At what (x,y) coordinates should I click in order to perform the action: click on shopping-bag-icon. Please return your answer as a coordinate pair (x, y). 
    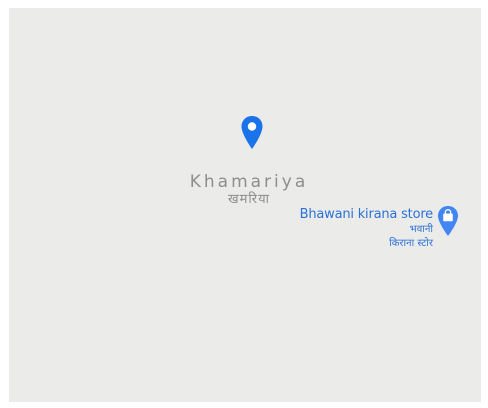
    Looking at the image, I should click on (448, 221).